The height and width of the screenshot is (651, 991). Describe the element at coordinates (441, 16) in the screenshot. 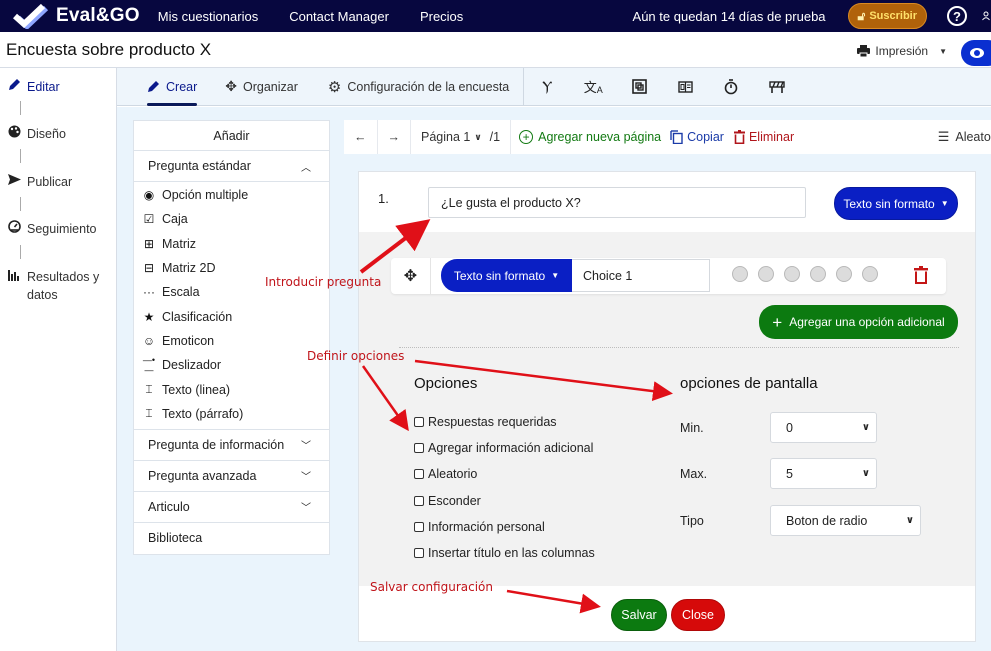

I see `nav-pricing: Precios` at that location.